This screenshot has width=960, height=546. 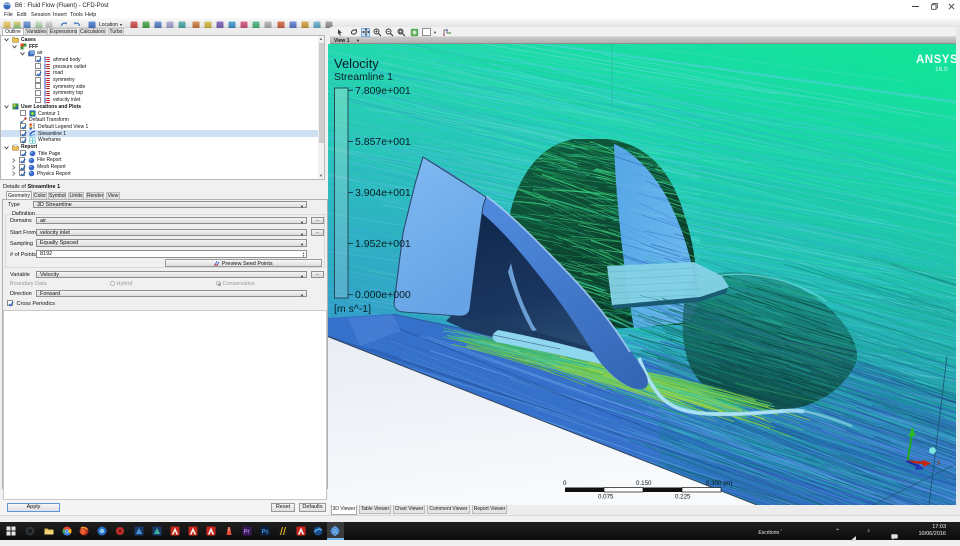 I want to click on svg-text: [m s^-1], so click(x=352, y=309).